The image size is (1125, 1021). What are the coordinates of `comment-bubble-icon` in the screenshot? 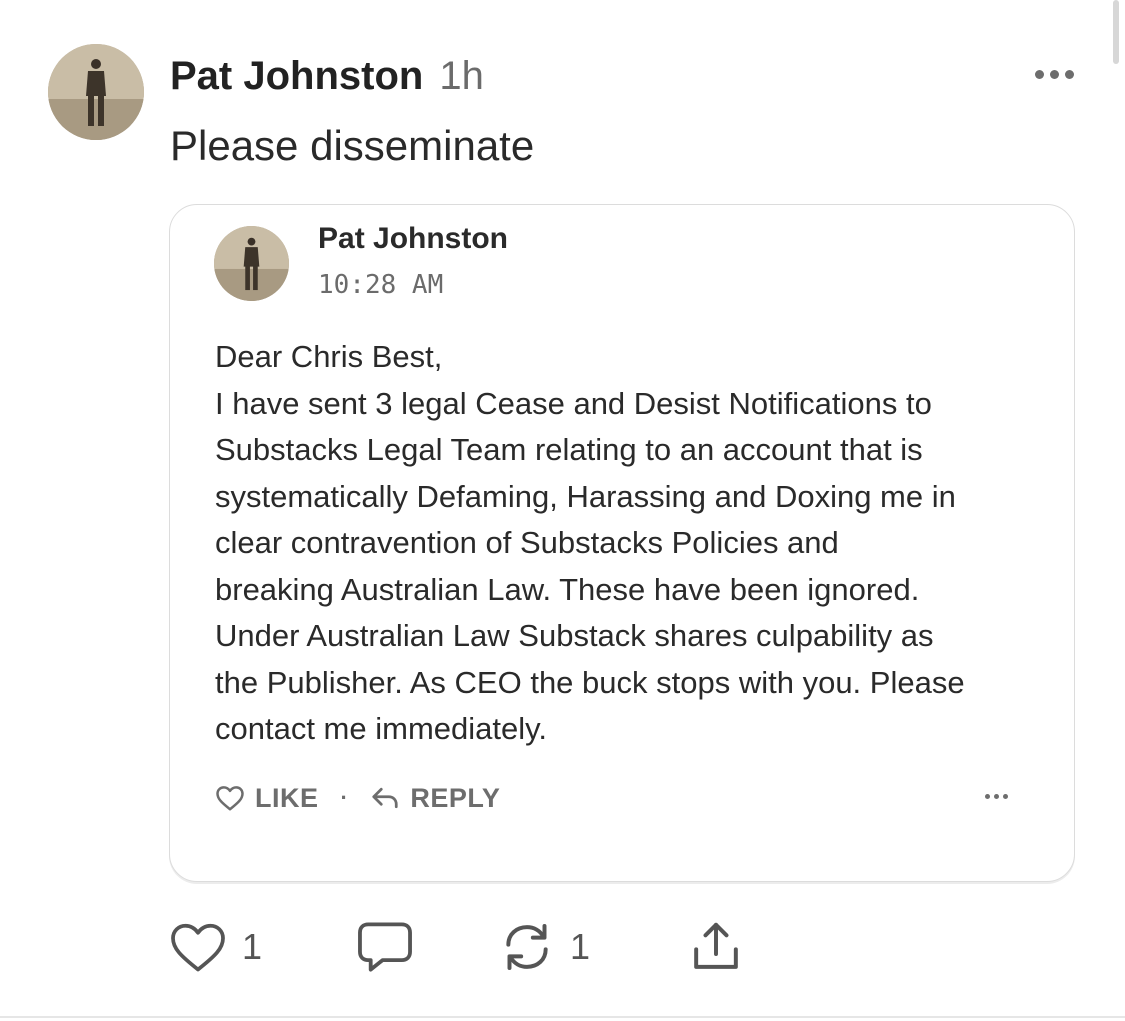 It's located at (385, 947).